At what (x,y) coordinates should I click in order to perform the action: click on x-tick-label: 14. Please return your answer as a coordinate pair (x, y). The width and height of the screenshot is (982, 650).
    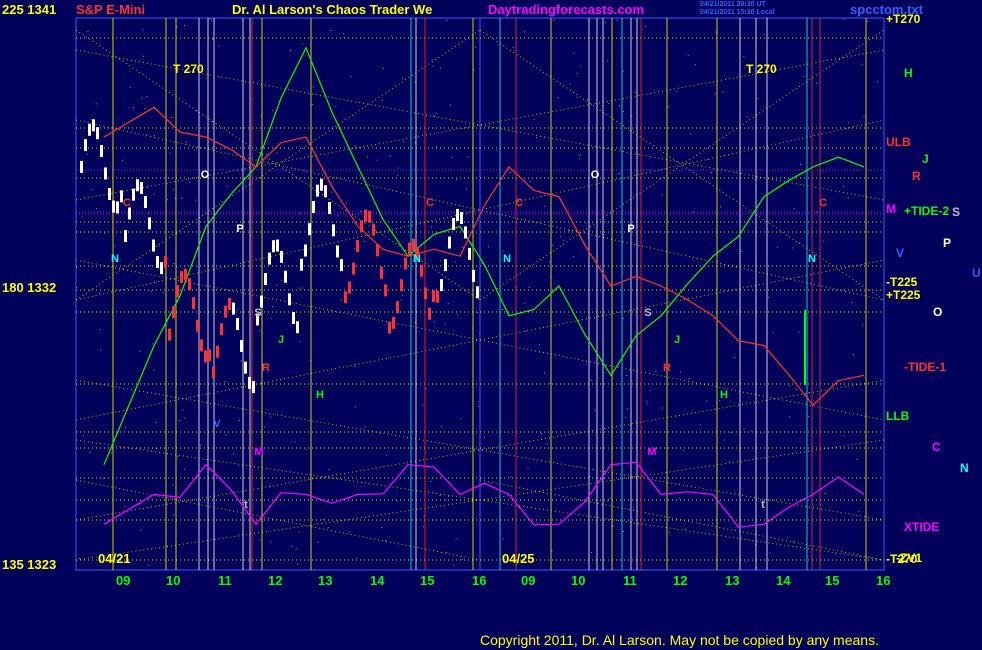
    Looking at the image, I should click on (783, 580).